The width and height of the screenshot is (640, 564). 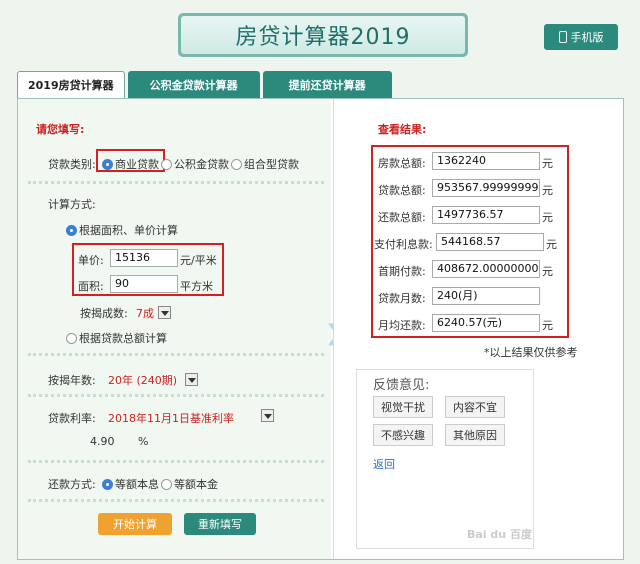 What do you see at coordinates (486, 188) in the screenshot?
I see `result-loan-total: 953567.9999999999` at bounding box center [486, 188].